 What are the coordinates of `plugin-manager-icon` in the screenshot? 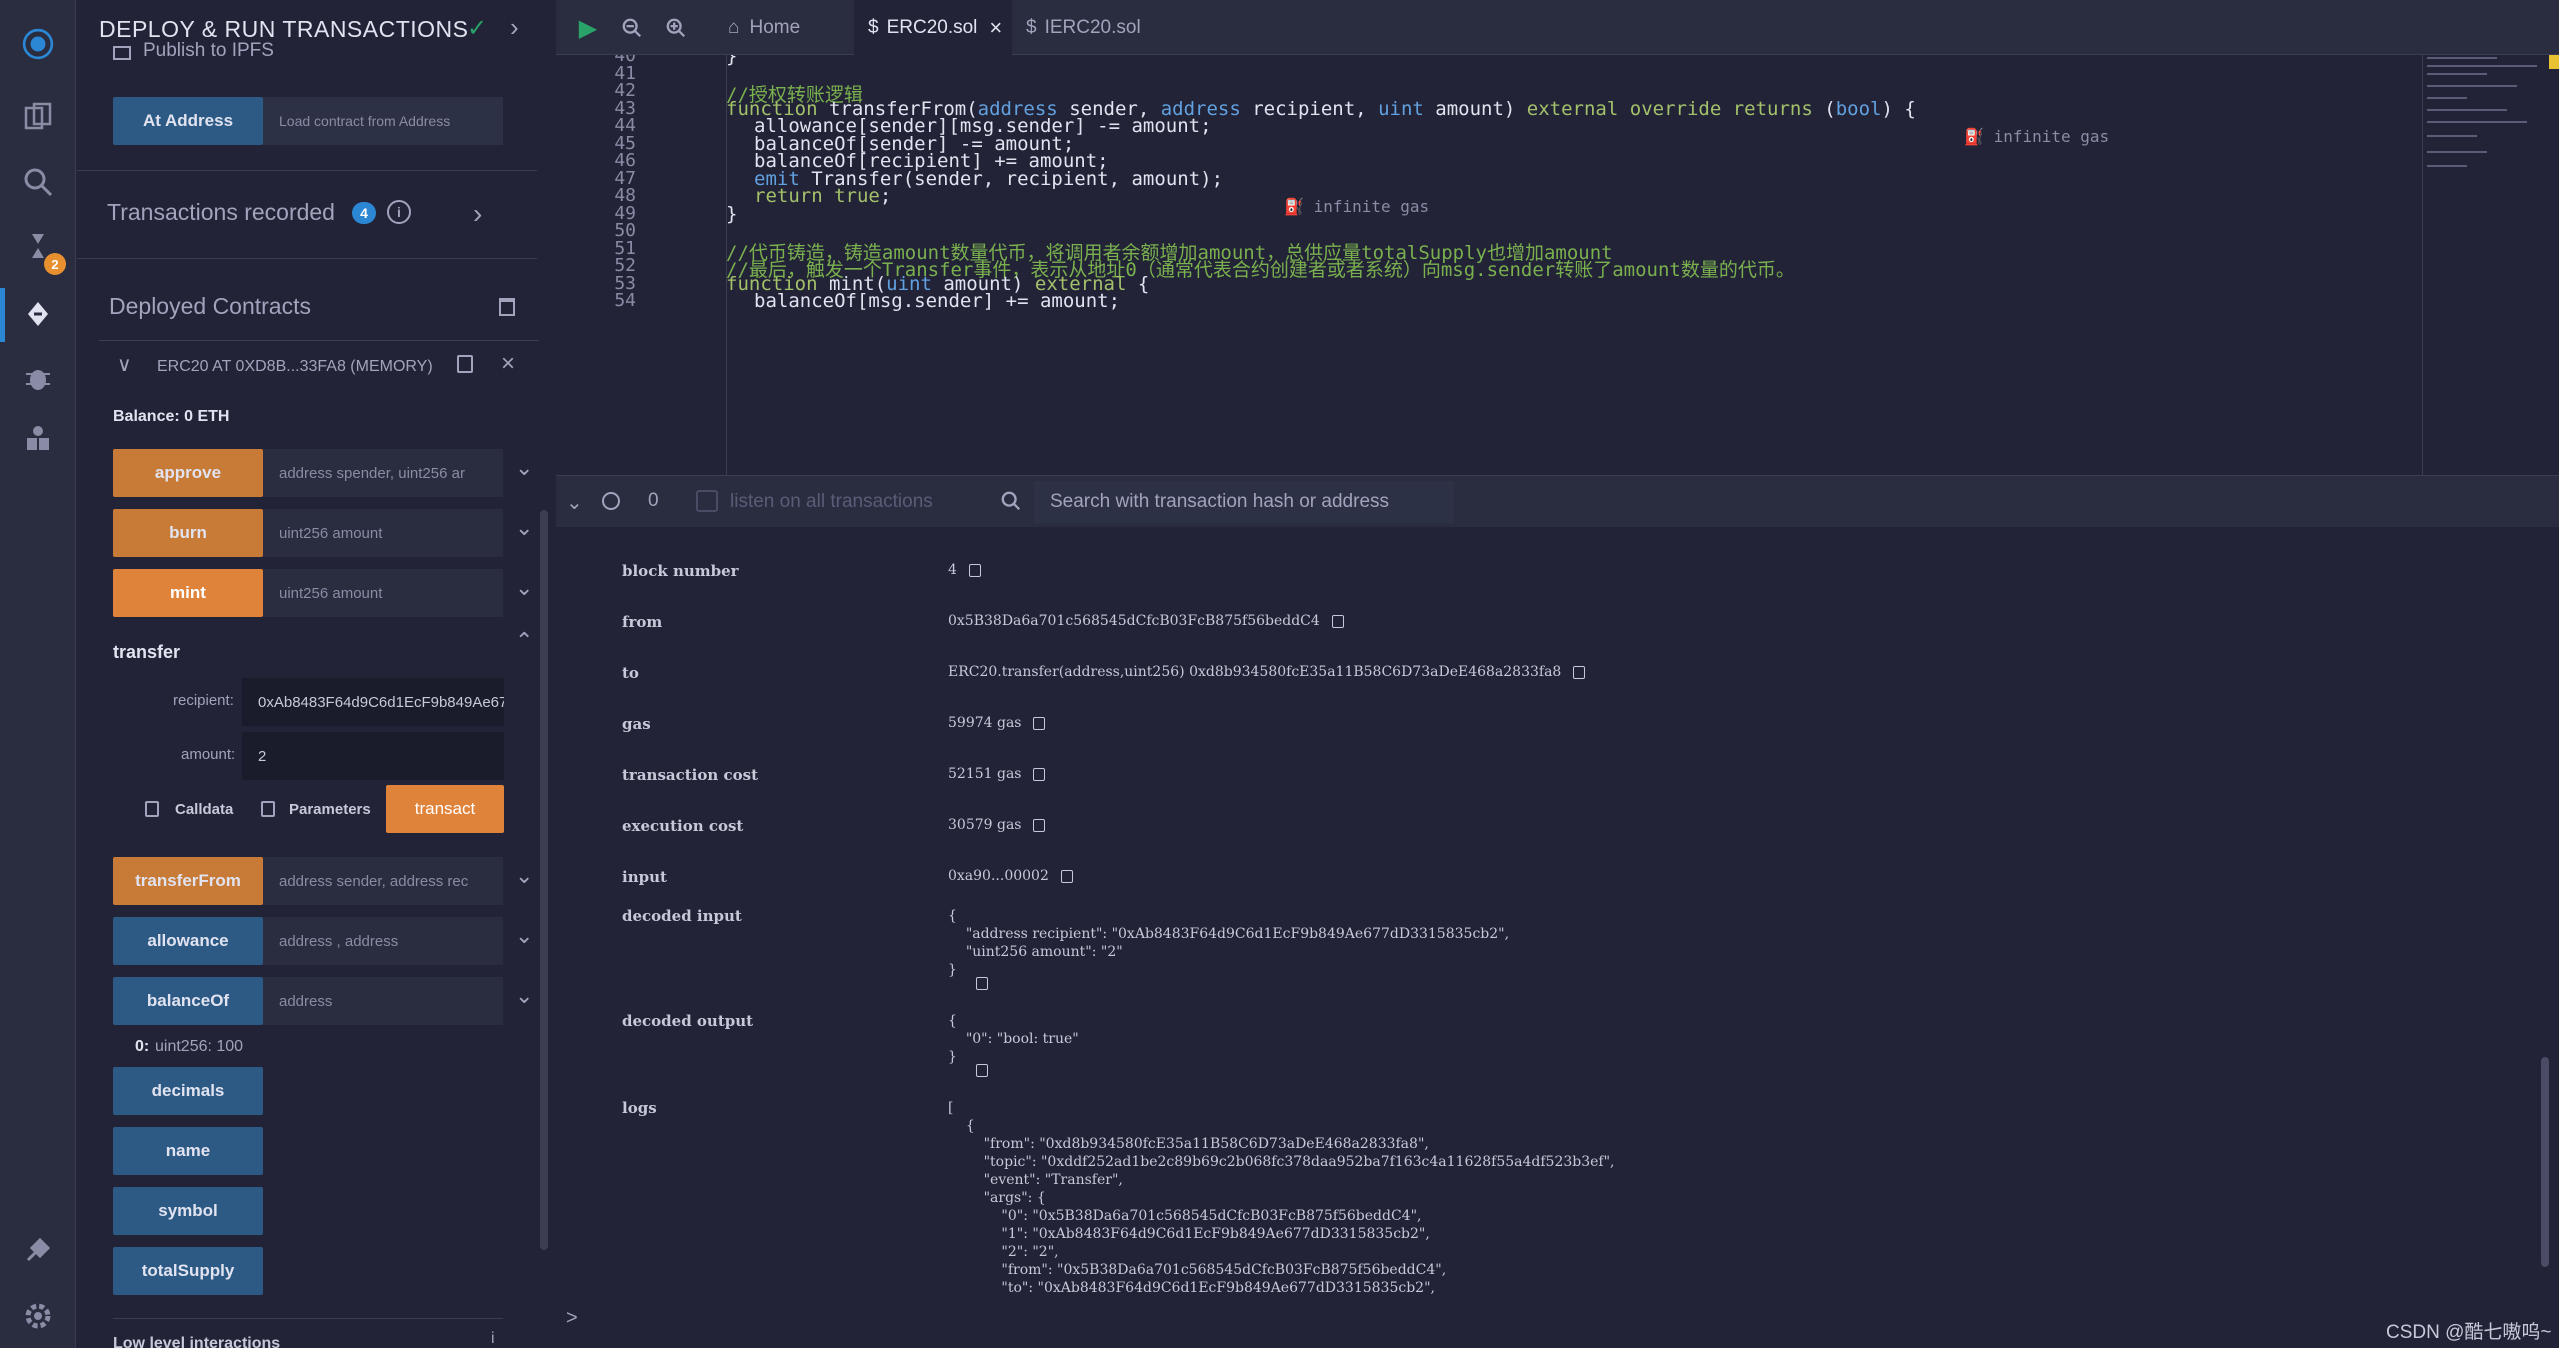 It's located at (38, 1250).